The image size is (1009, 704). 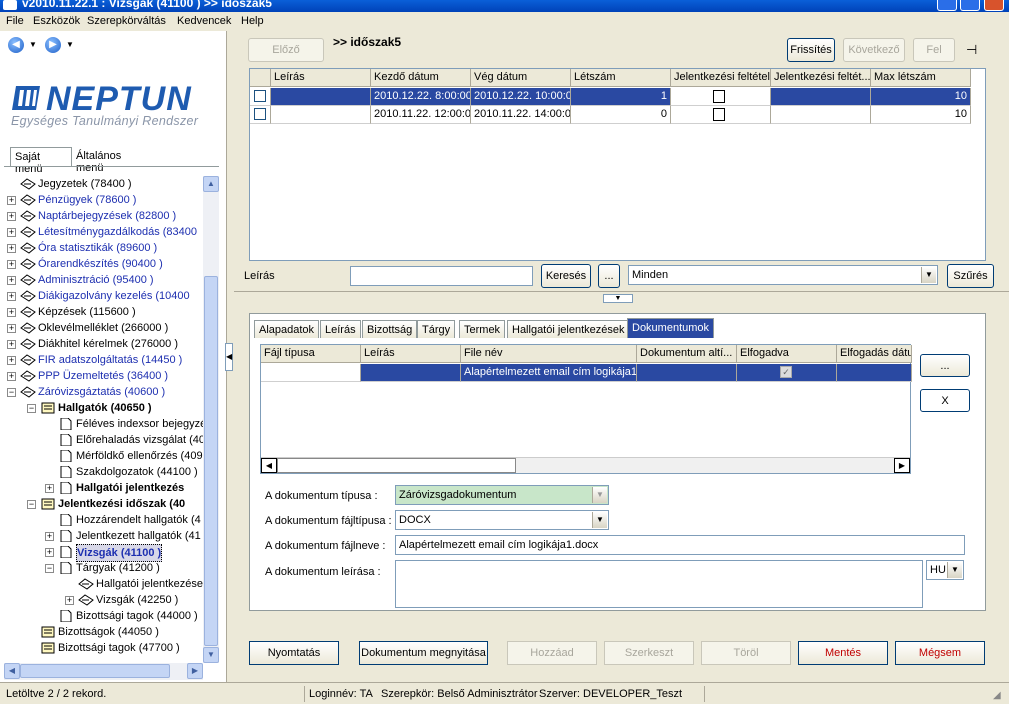 What do you see at coordinates (521, 115) in the screenshot?
I see `cell-veg: 2010.11.22. 14:00:0` at bounding box center [521, 115].